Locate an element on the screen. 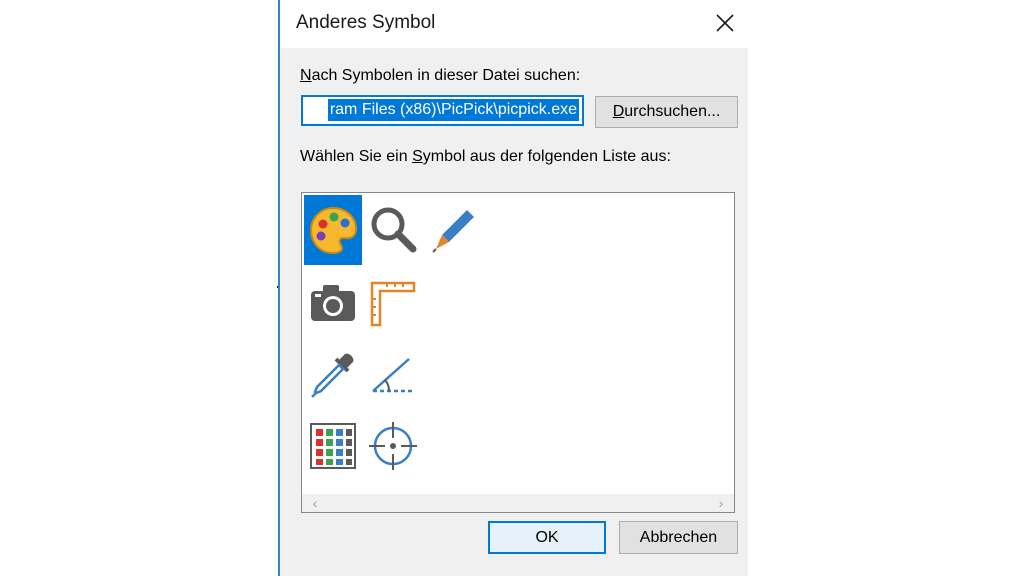  list-label-before: Wählen Sie ein is located at coordinates (356, 156).